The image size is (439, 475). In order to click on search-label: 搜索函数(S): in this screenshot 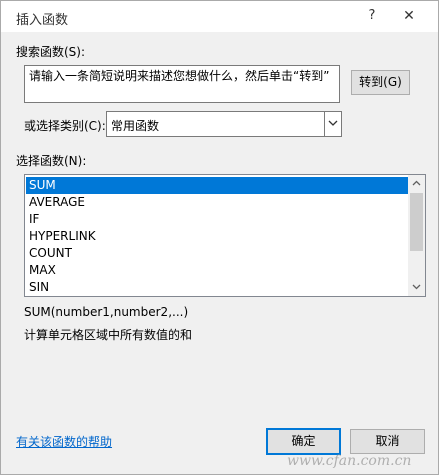, I will do `click(51, 52)`.